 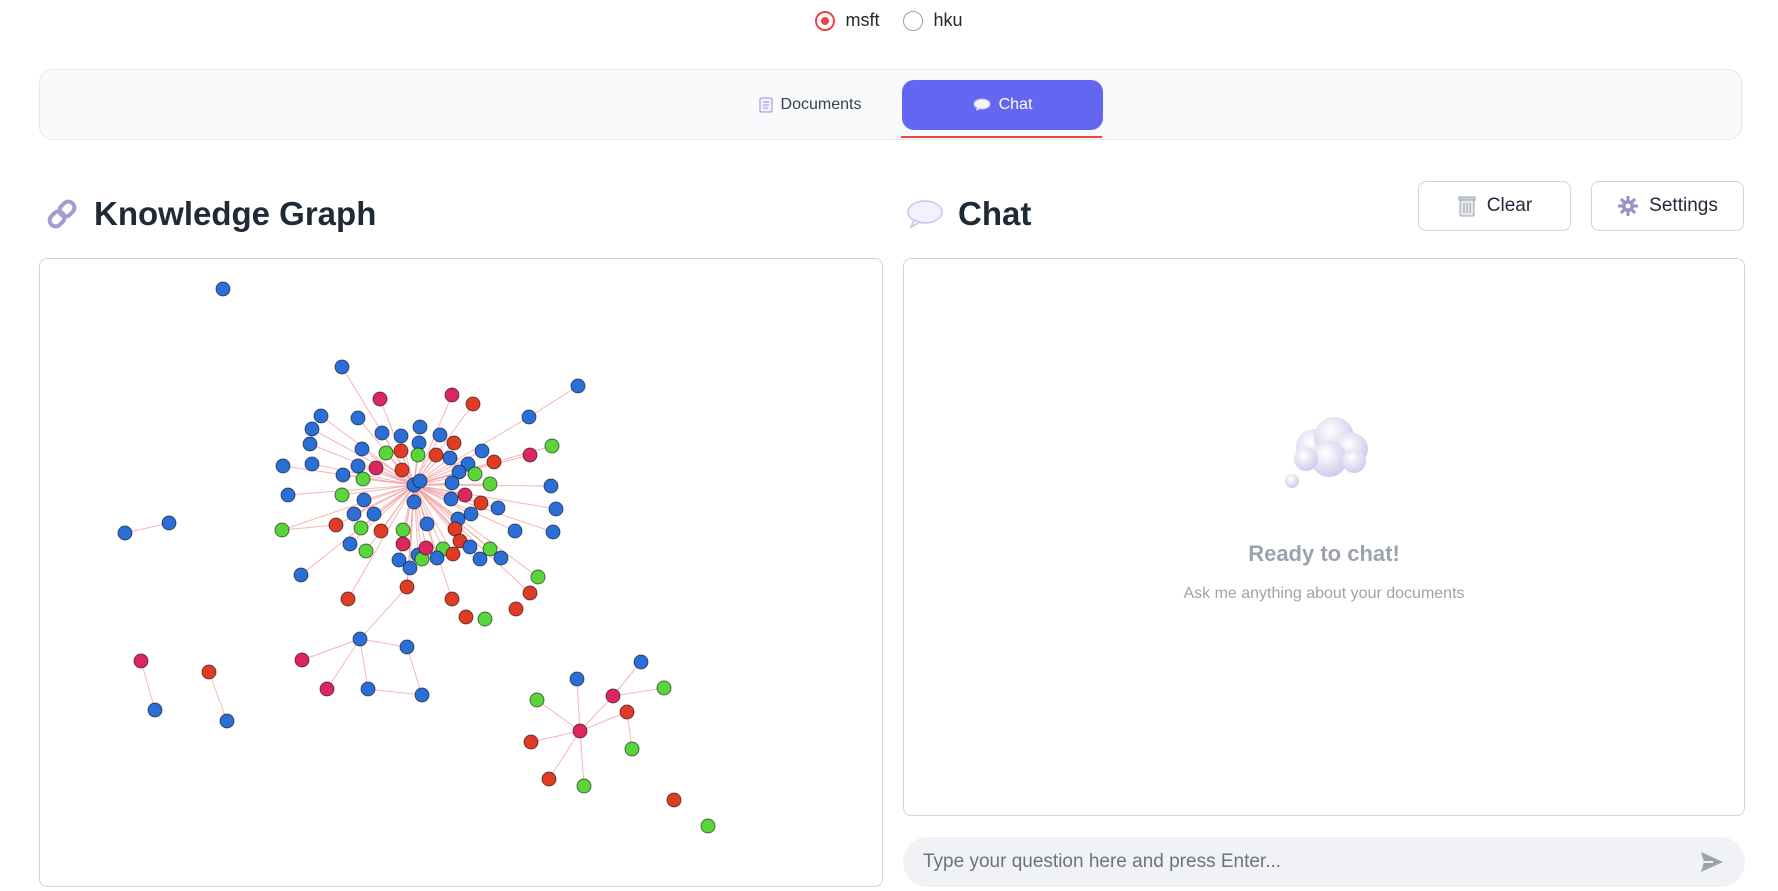 What do you see at coordinates (825, 20) in the screenshot?
I see `radio-button-msft` at bounding box center [825, 20].